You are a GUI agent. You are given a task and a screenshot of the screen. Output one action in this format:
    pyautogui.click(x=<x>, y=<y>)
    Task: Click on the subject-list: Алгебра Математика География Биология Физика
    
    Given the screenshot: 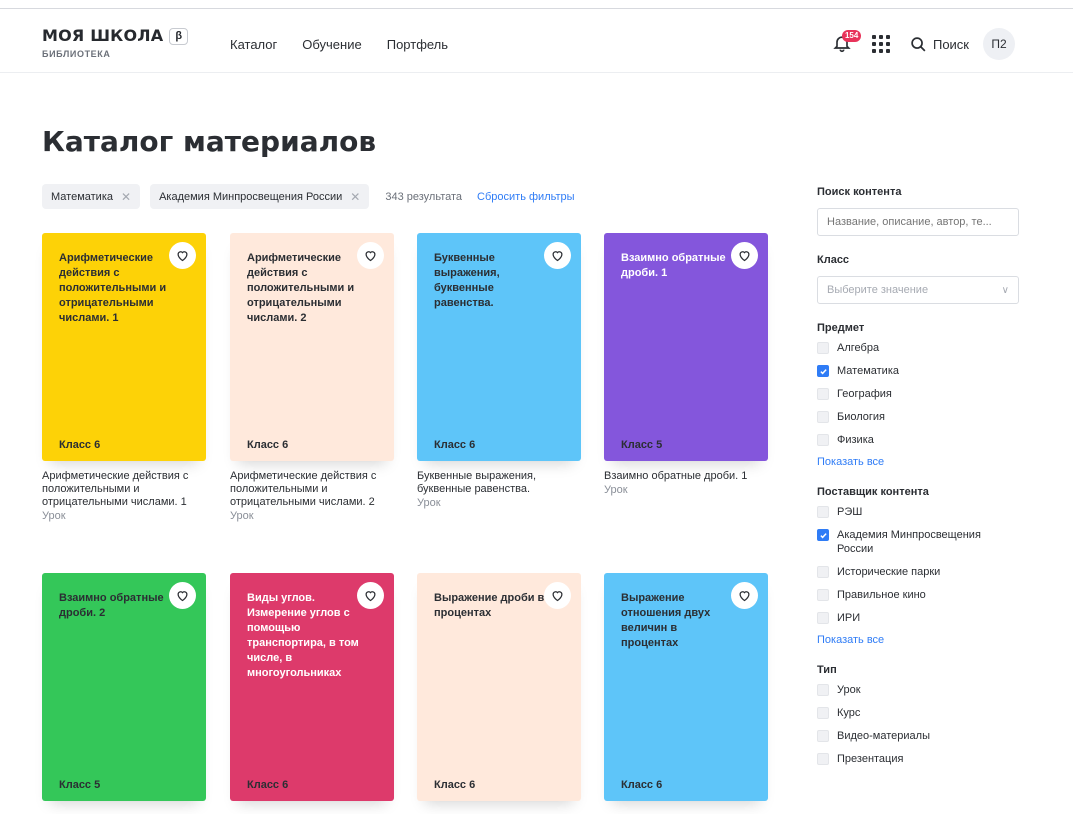 What is the action you would take?
    pyautogui.click(x=918, y=394)
    